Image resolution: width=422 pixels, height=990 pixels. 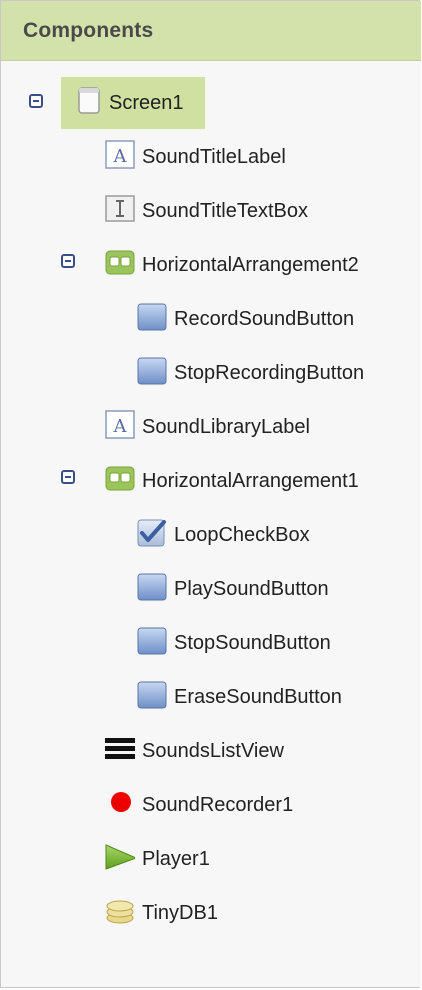 I want to click on tree-node-horizontalarrangement2: HorizontalArrangement2, so click(x=260, y=265).